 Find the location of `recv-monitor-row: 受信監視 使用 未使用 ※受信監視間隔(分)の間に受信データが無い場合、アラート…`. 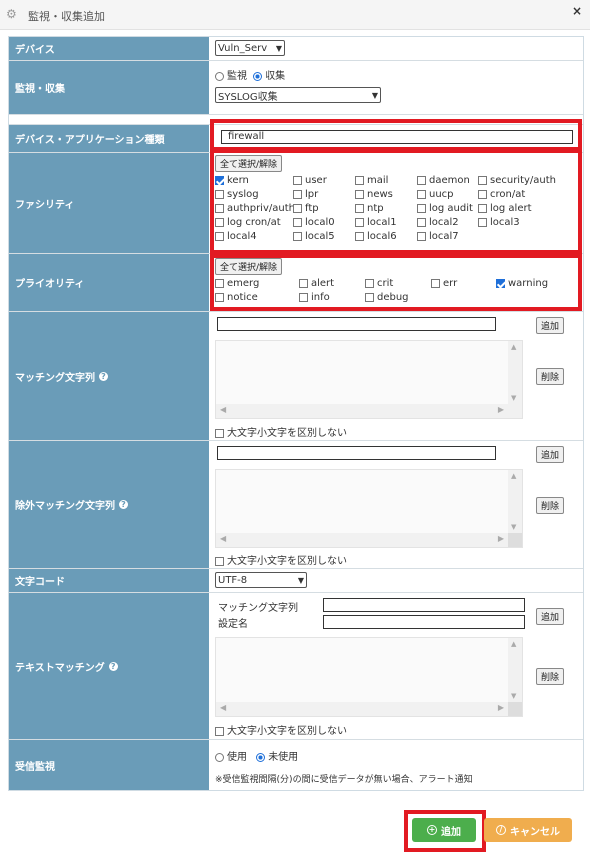

recv-monitor-row: 受信監視 使用 未使用 ※受信監視間隔(分)の間に受信データが無い場合、アラート… is located at coordinates (296, 765).